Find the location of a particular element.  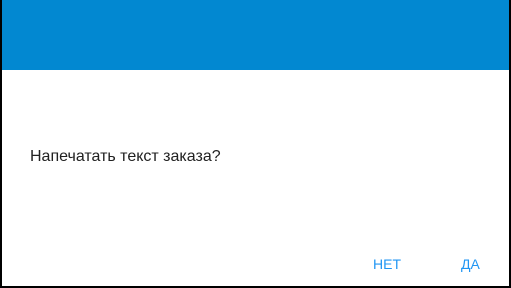

yes-button: ДА is located at coordinates (470, 264).